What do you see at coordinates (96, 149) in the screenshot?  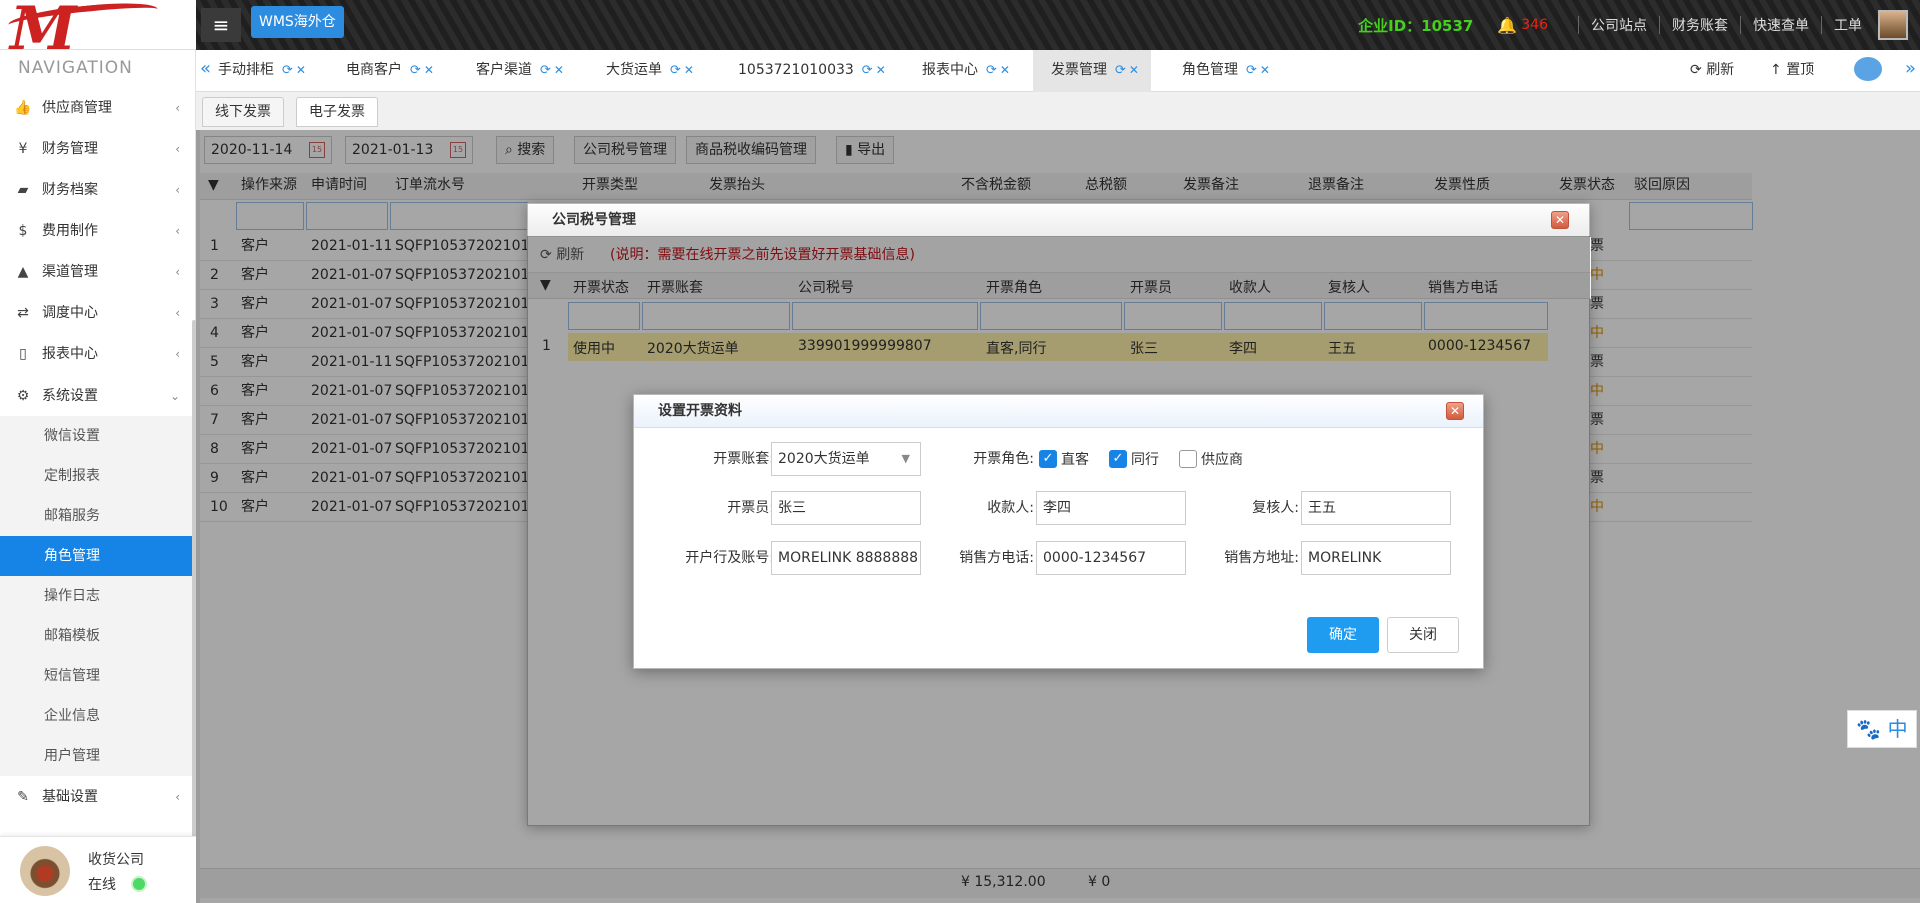 I see `sidebar-item-finance: ¥ 财务管理 ‹` at bounding box center [96, 149].